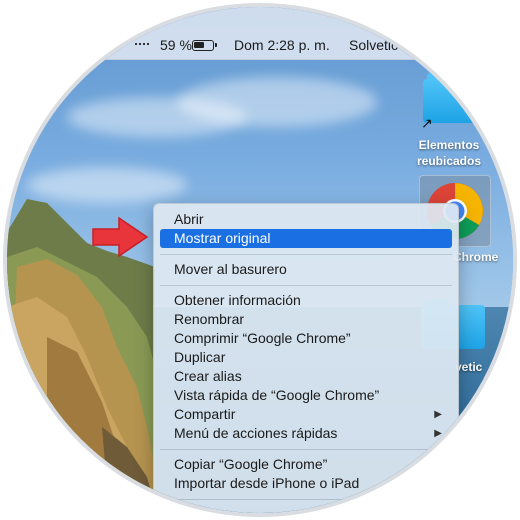 The image size is (520, 520). Describe the element at coordinates (260, 33) in the screenshot. I see `menu-bar: 59 % Dom 2:28 p. m. Solvetic` at that location.